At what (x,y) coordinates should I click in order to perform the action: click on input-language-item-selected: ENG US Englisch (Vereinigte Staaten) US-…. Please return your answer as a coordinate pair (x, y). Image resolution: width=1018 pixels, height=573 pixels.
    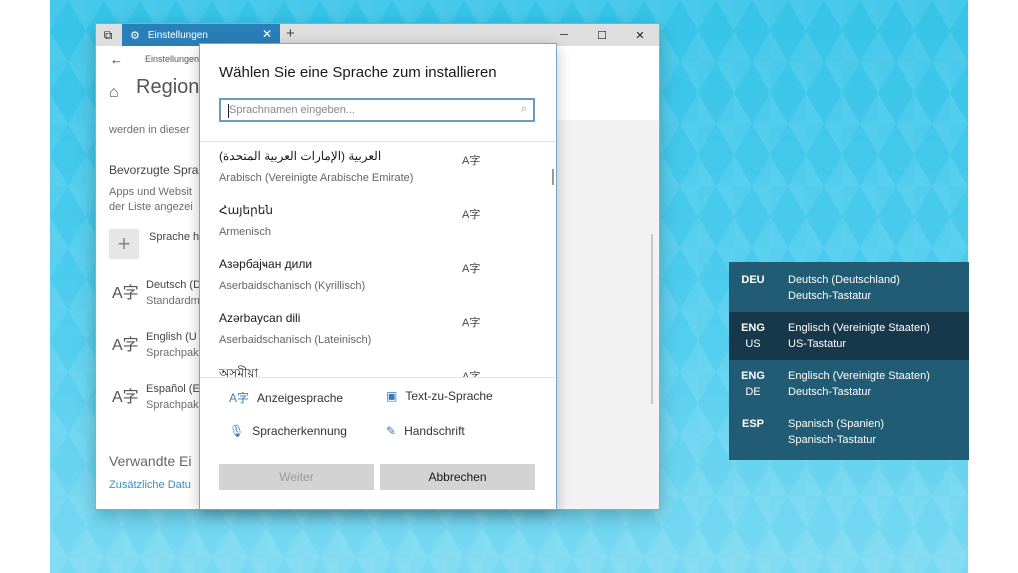
    Looking at the image, I should click on (849, 336).